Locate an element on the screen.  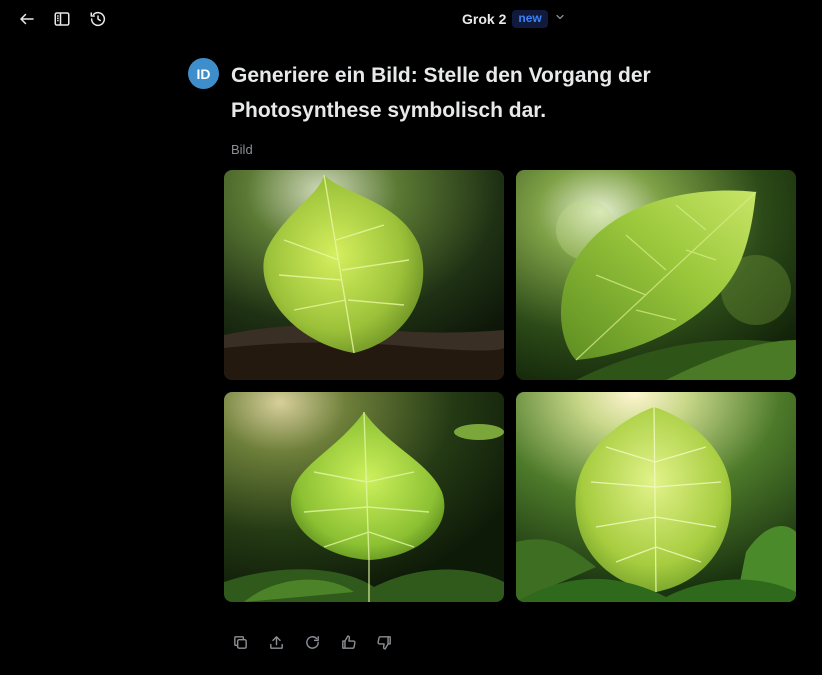
thumbs-up-icon is located at coordinates (348, 642).